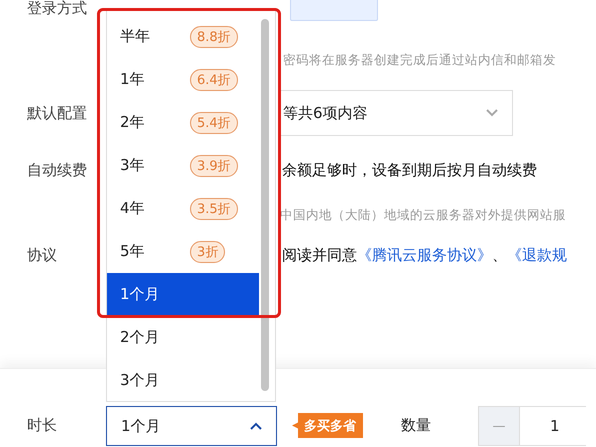 The height and width of the screenshot is (447, 596). What do you see at coordinates (42, 425) in the screenshot?
I see `field-label: 时长` at bounding box center [42, 425].